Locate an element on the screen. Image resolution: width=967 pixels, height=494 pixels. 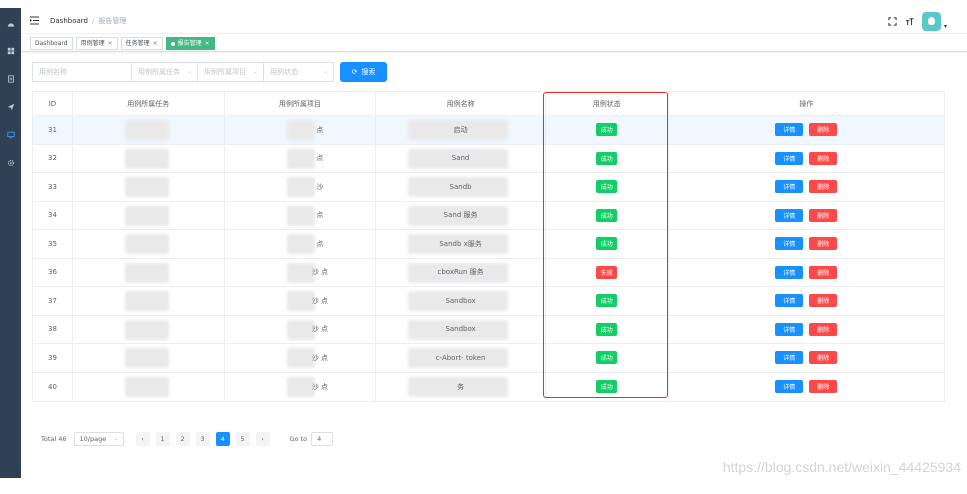
page-size-select: 10/page ⌄ is located at coordinates (98, 439).